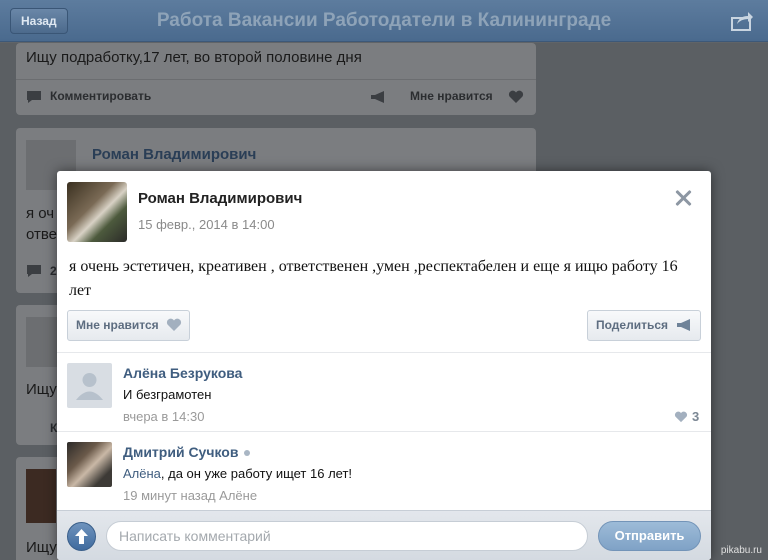 This screenshot has height=560, width=768. I want to click on attach-button, so click(81, 536).